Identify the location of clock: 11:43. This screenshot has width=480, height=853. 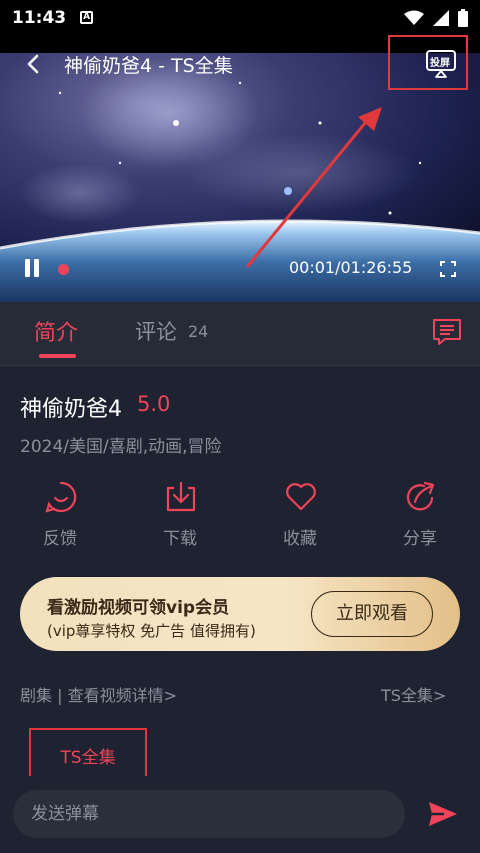
(39, 17).